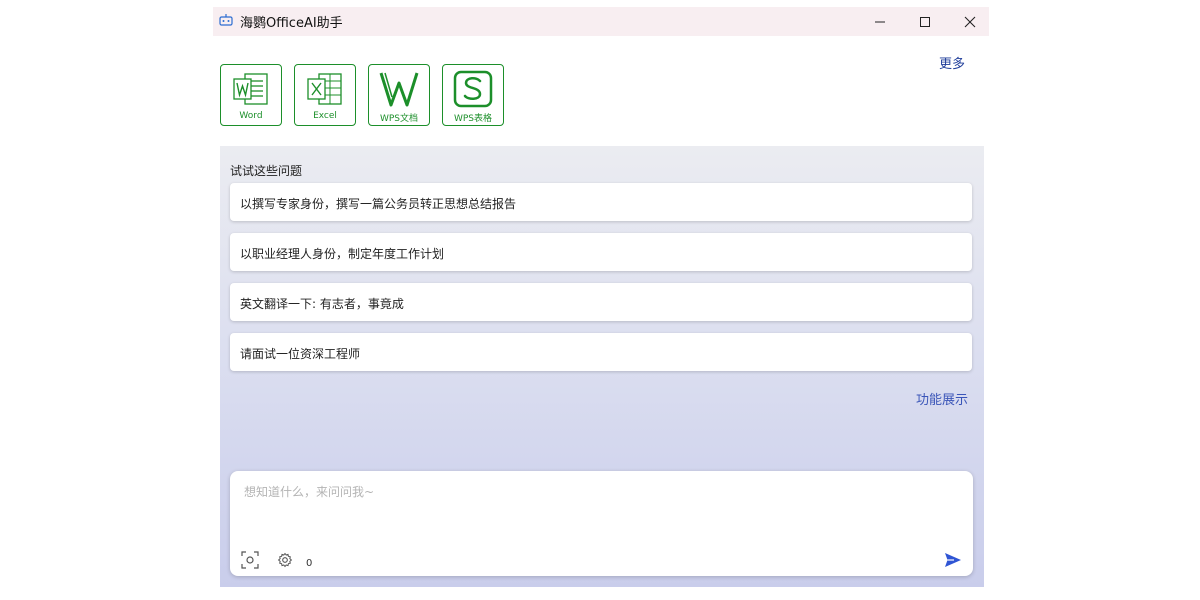 This screenshot has width=1200, height=600. I want to click on more-link: 更多, so click(952, 62).